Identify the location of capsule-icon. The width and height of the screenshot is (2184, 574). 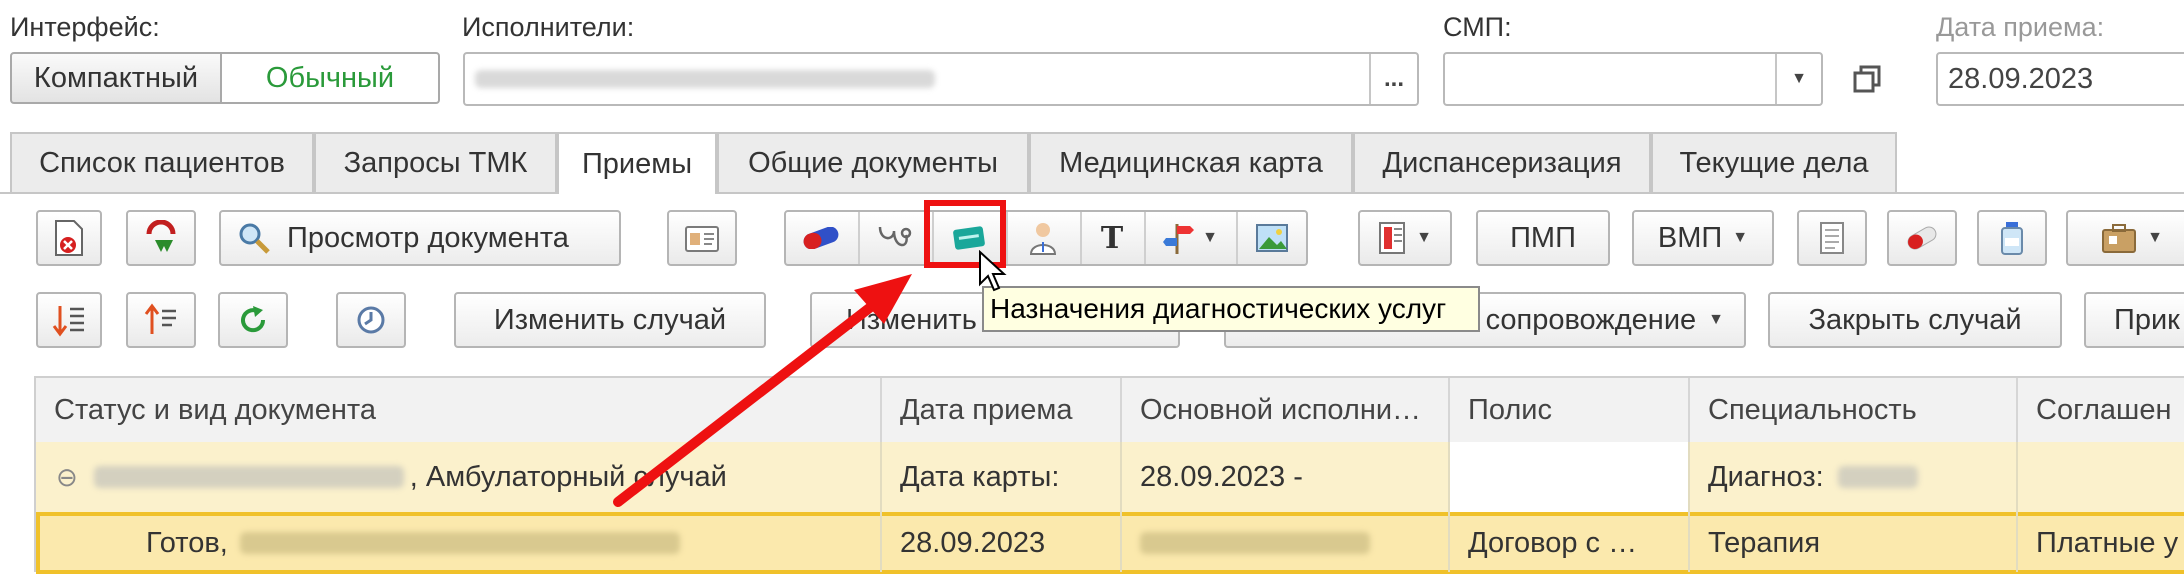
(1922, 238).